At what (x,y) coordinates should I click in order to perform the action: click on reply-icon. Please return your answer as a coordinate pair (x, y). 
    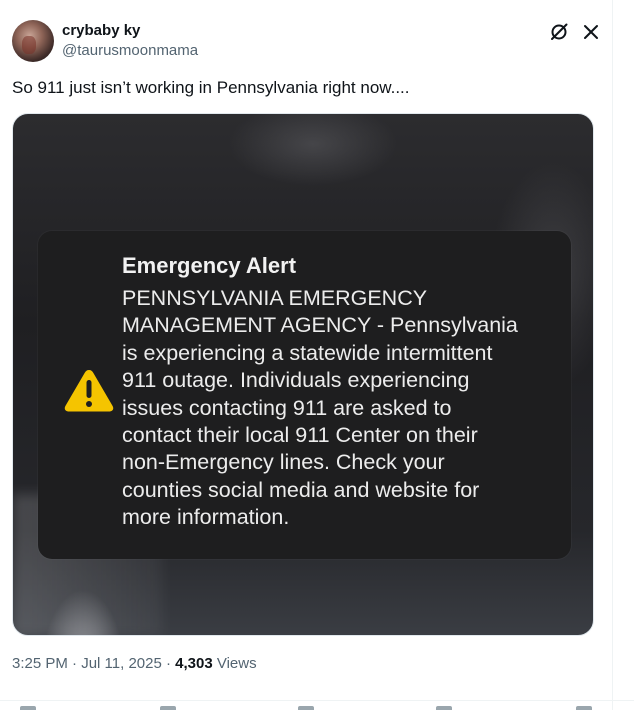
    Looking at the image, I should click on (28, 708).